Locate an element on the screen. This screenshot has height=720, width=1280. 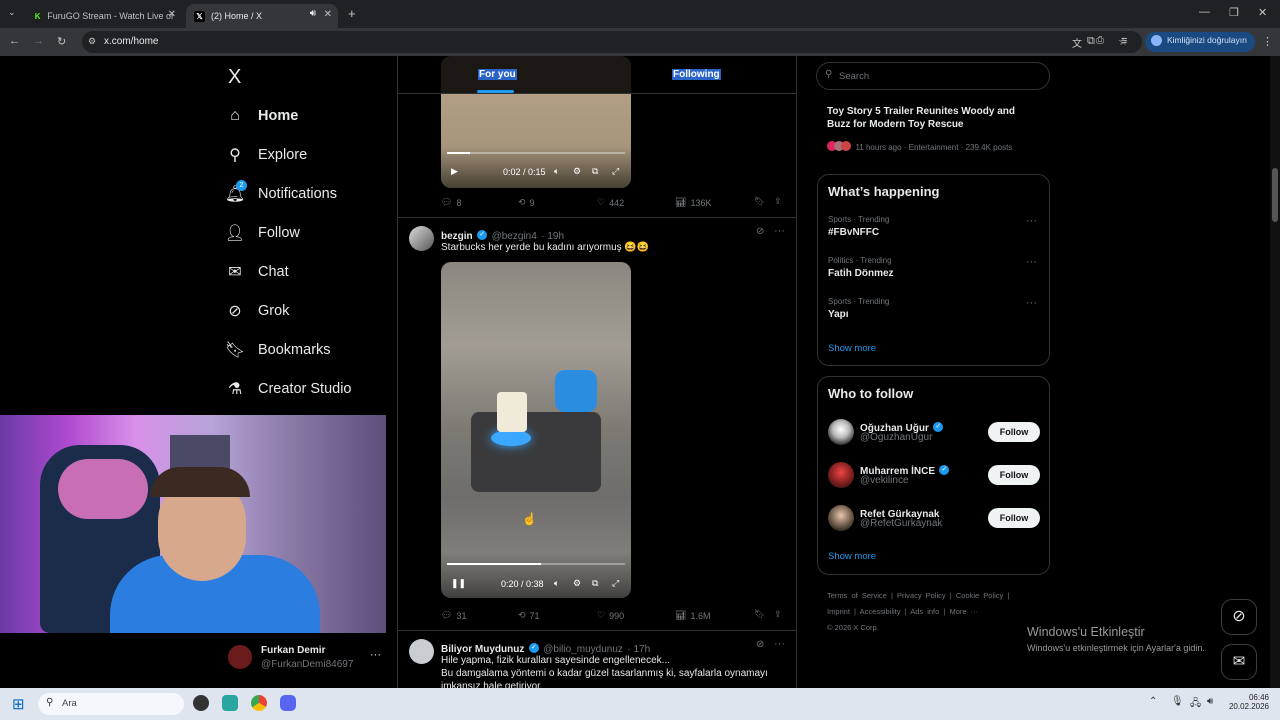
taskbar-search: ⚲ Ara is located at coordinates (111, 704).